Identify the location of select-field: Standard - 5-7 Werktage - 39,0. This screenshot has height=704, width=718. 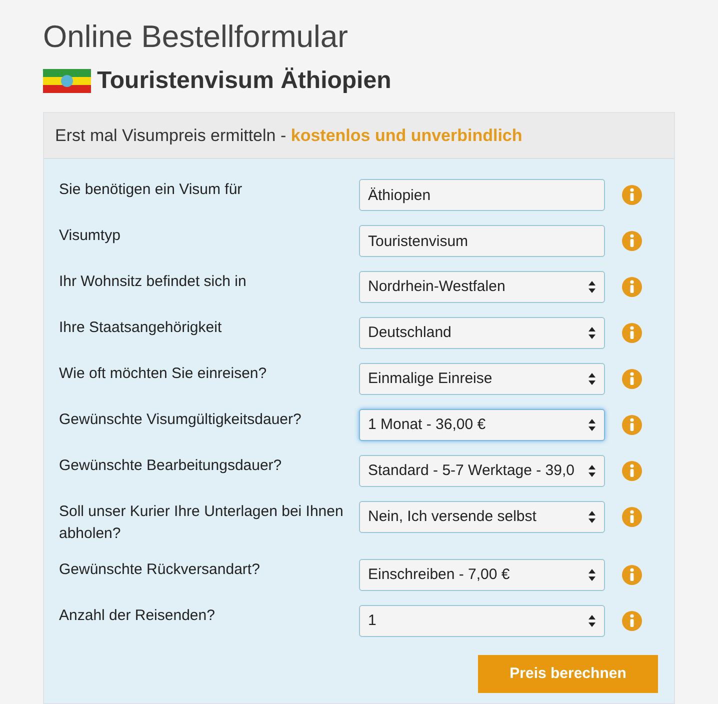
(482, 471).